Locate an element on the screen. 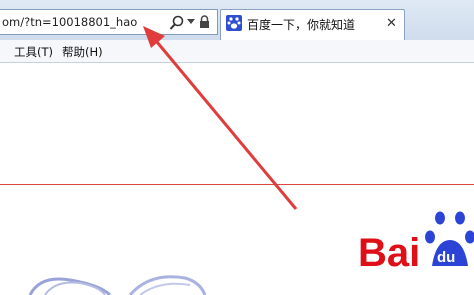  logo-text-bai: Bai is located at coordinates (389, 253).